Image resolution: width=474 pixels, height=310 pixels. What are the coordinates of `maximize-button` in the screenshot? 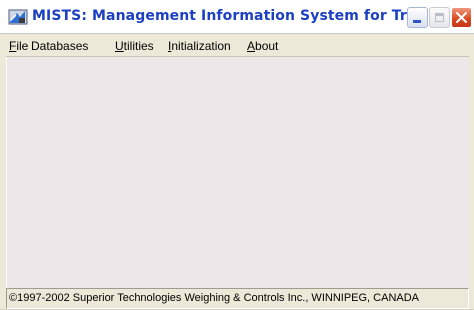 It's located at (439, 17).